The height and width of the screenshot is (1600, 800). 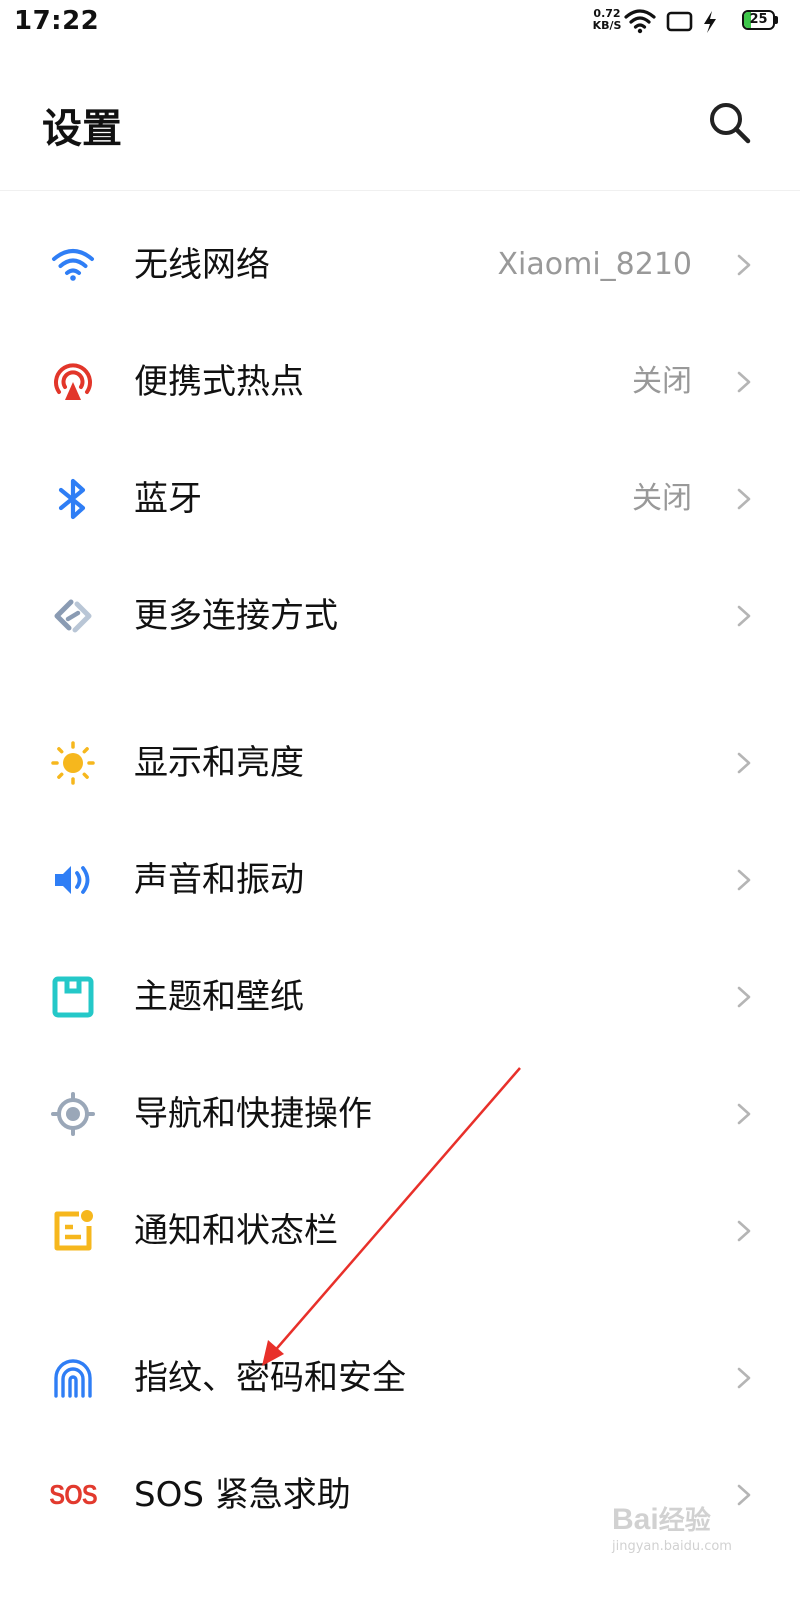 I want to click on sound-icon, so click(x=73, y=880).